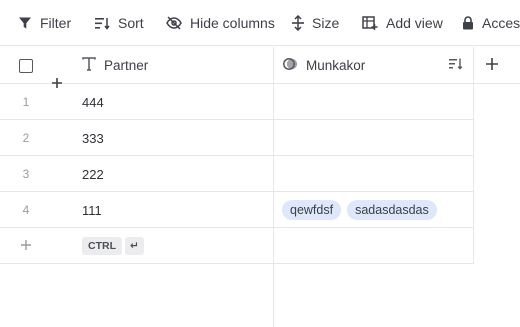 Image resolution: width=520 pixels, height=327 pixels. Describe the element at coordinates (92, 210) in the screenshot. I see `partner-cell: 111` at that location.